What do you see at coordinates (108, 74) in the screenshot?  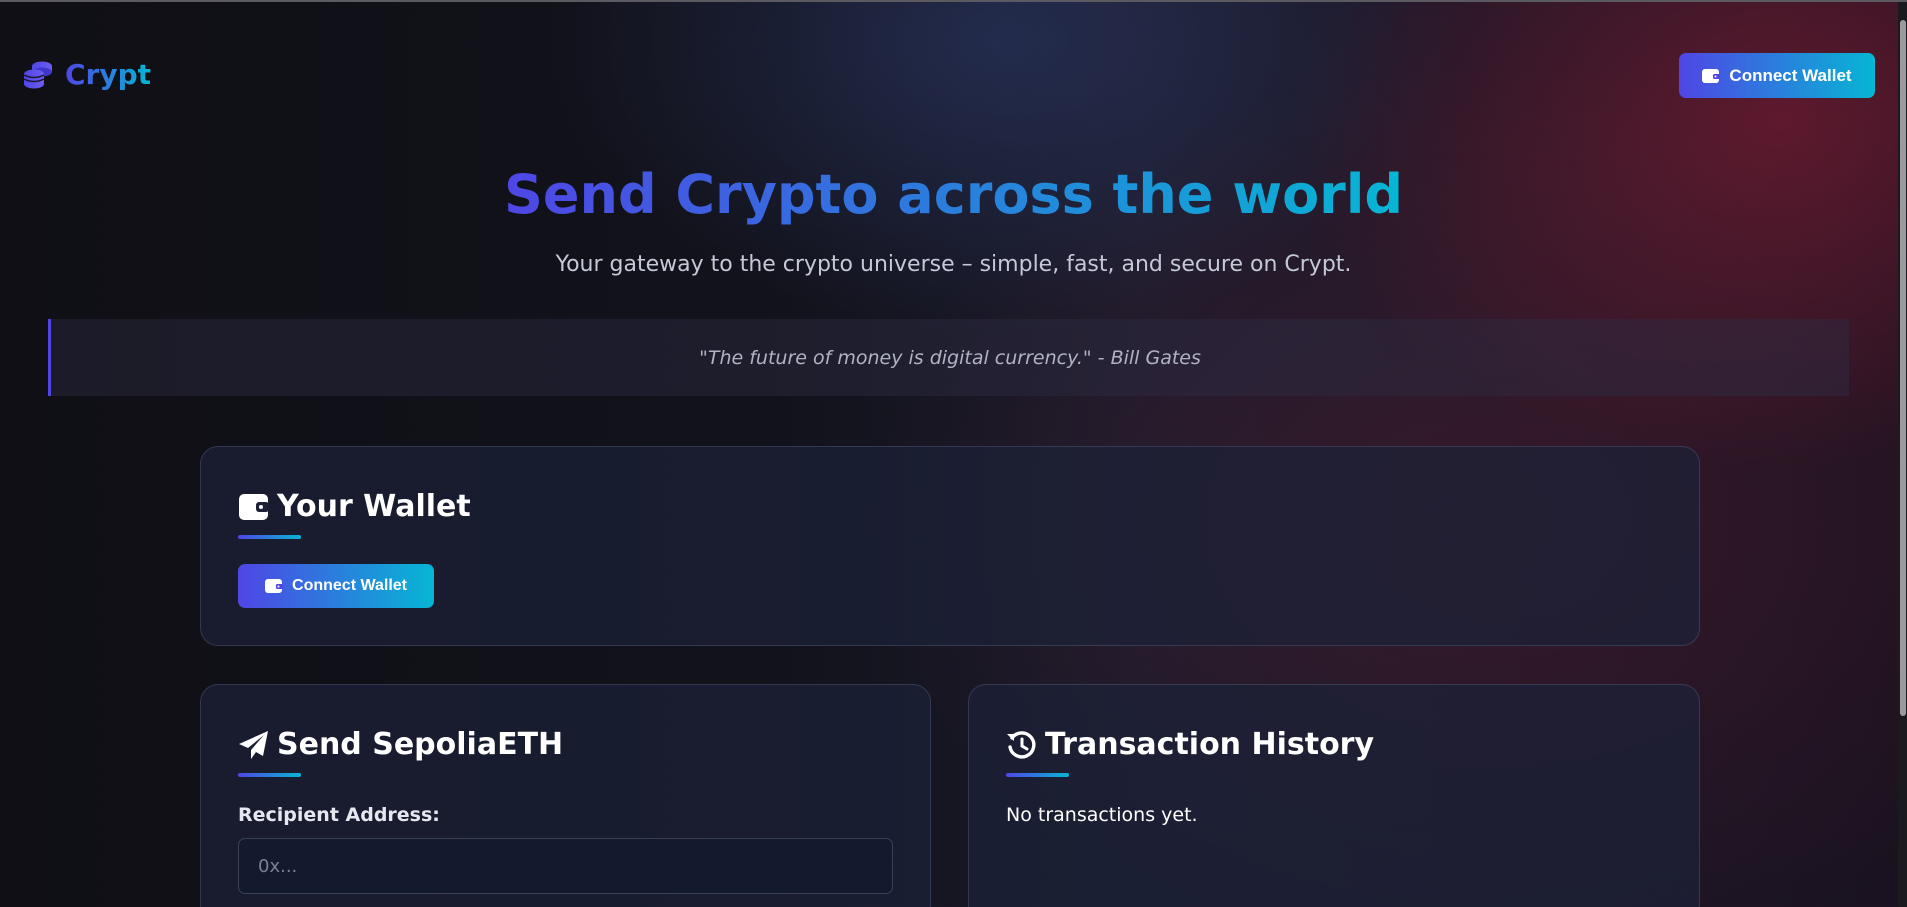 I see `brand-name: Crypt` at bounding box center [108, 74].